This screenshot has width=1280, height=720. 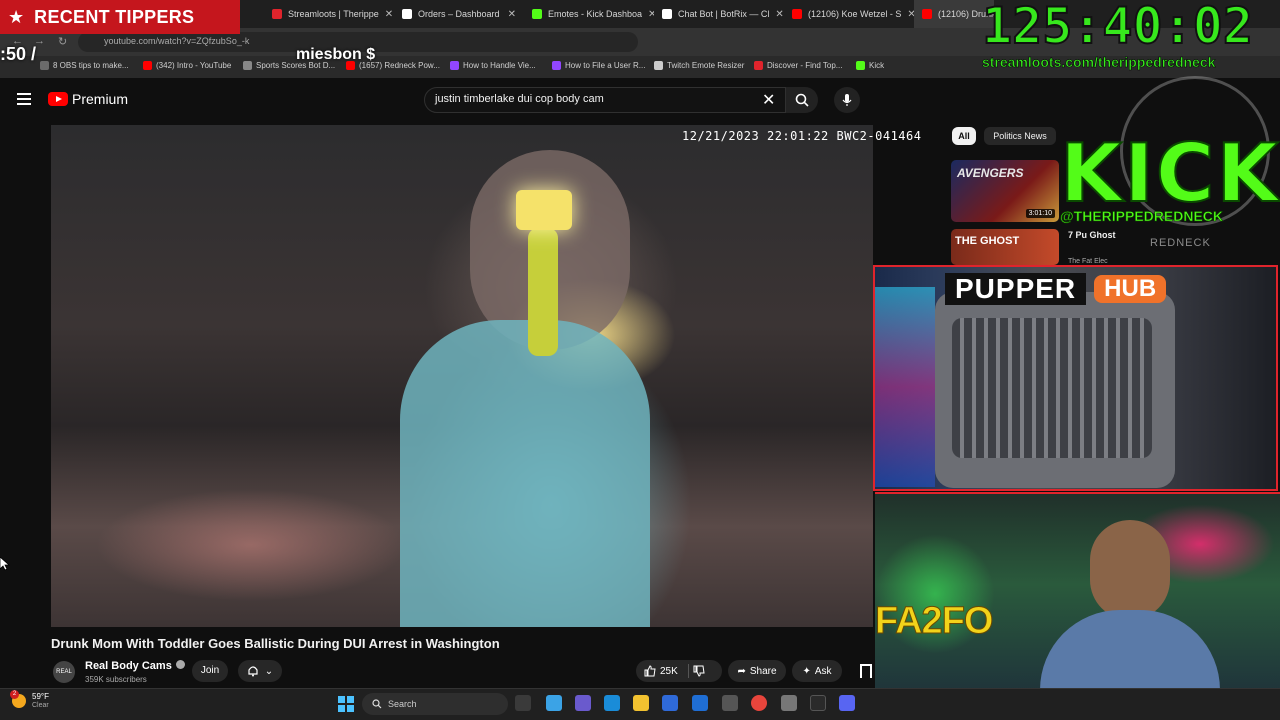 What do you see at coordinates (818, 703) in the screenshot?
I see `terminal-icon` at bounding box center [818, 703].